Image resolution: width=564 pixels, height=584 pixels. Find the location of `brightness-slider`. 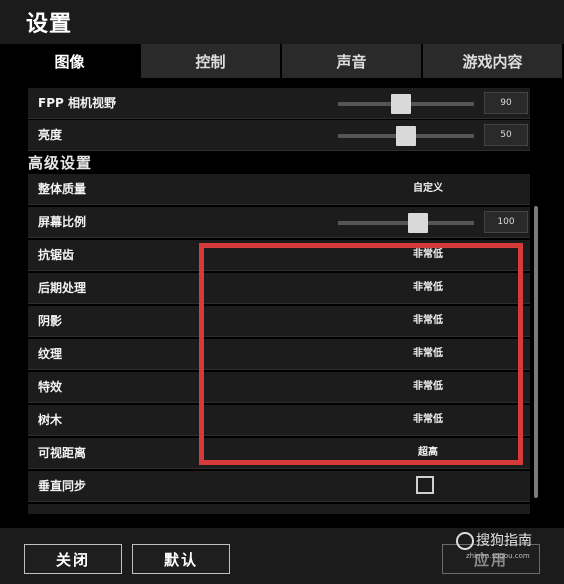

brightness-slider is located at coordinates (406, 136).